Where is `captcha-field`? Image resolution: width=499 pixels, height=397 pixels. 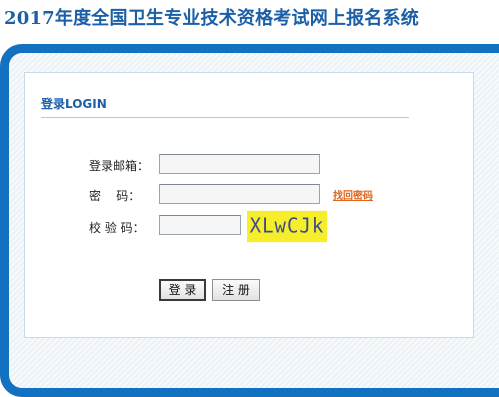
captcha-field is located at coordinates (200, 225).